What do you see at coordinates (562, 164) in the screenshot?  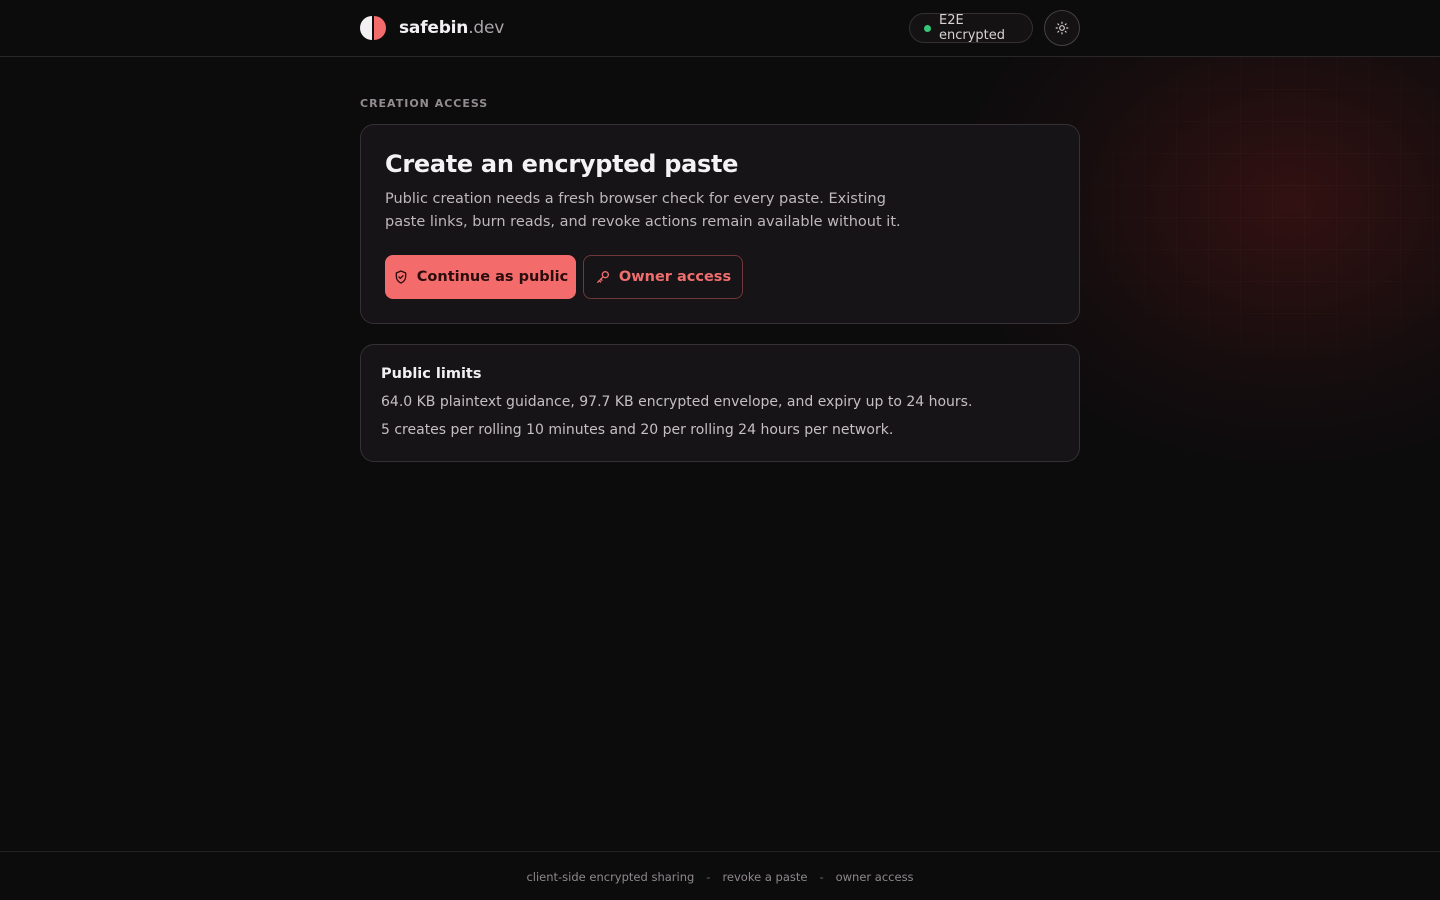 I see `card-title: Create an encrypted paste` at bounding box center [562, 164].